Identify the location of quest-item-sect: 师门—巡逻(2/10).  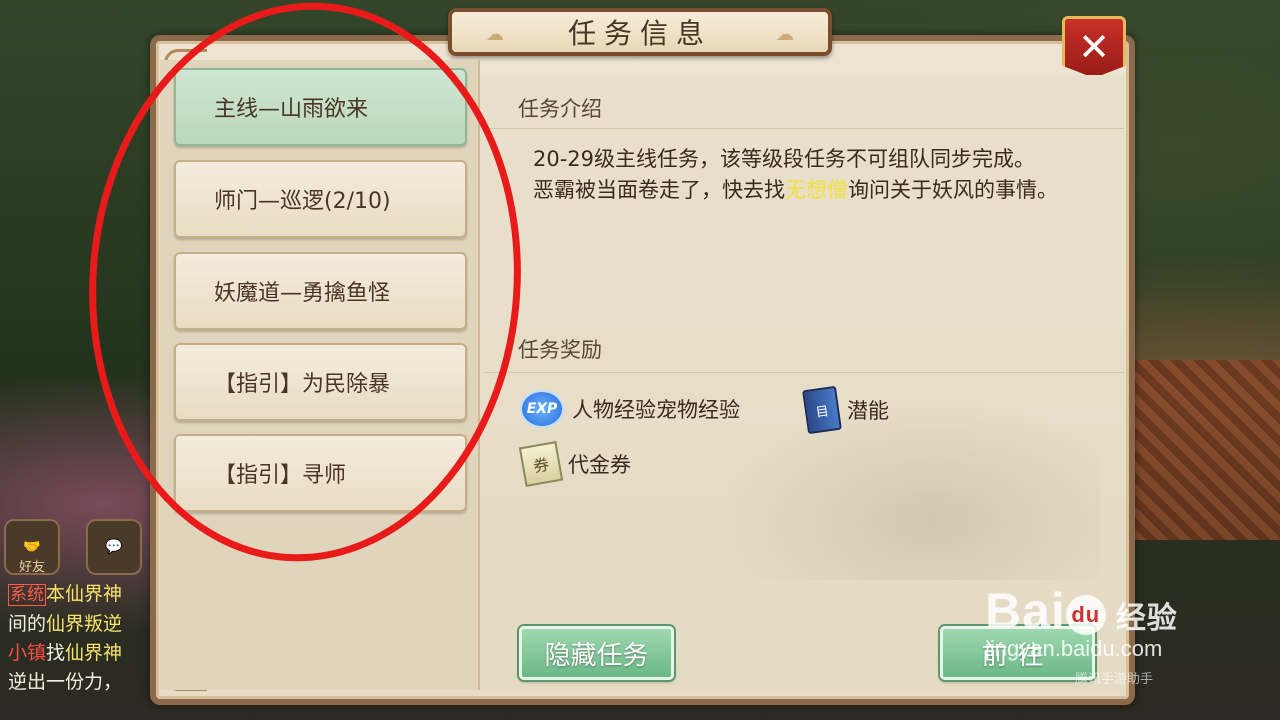
(320, 199).